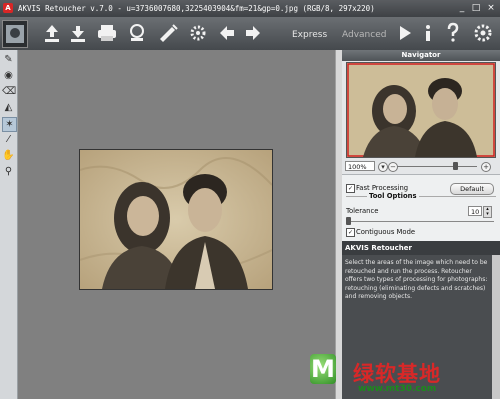 This screenshot has width=500, height=399. Describe the element at coordinates (360, 166) in the screenshot. I see `zoom-select: 100%` at that location.